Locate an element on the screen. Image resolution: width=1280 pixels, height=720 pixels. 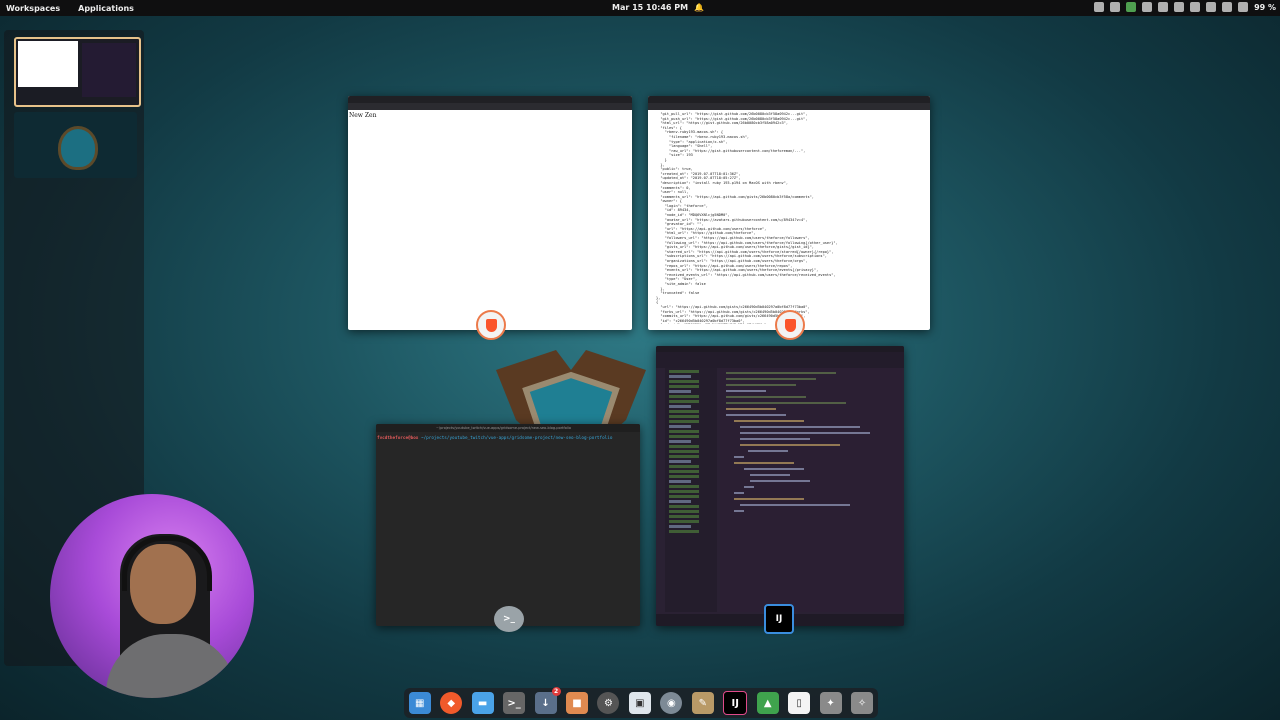
project-tree is located at coordinates (691, 490).